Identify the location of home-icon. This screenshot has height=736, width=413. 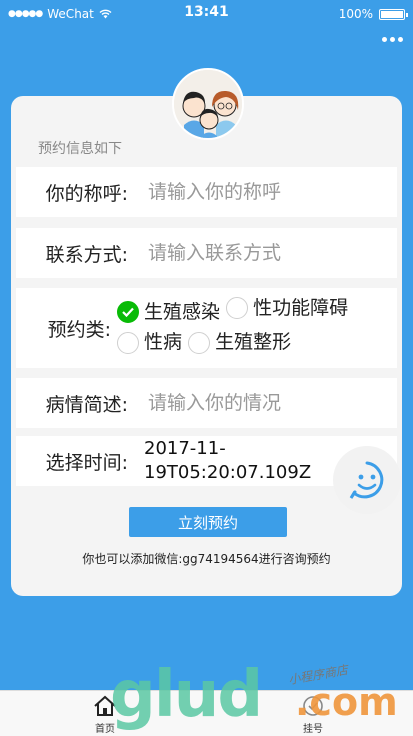
(105, 705).